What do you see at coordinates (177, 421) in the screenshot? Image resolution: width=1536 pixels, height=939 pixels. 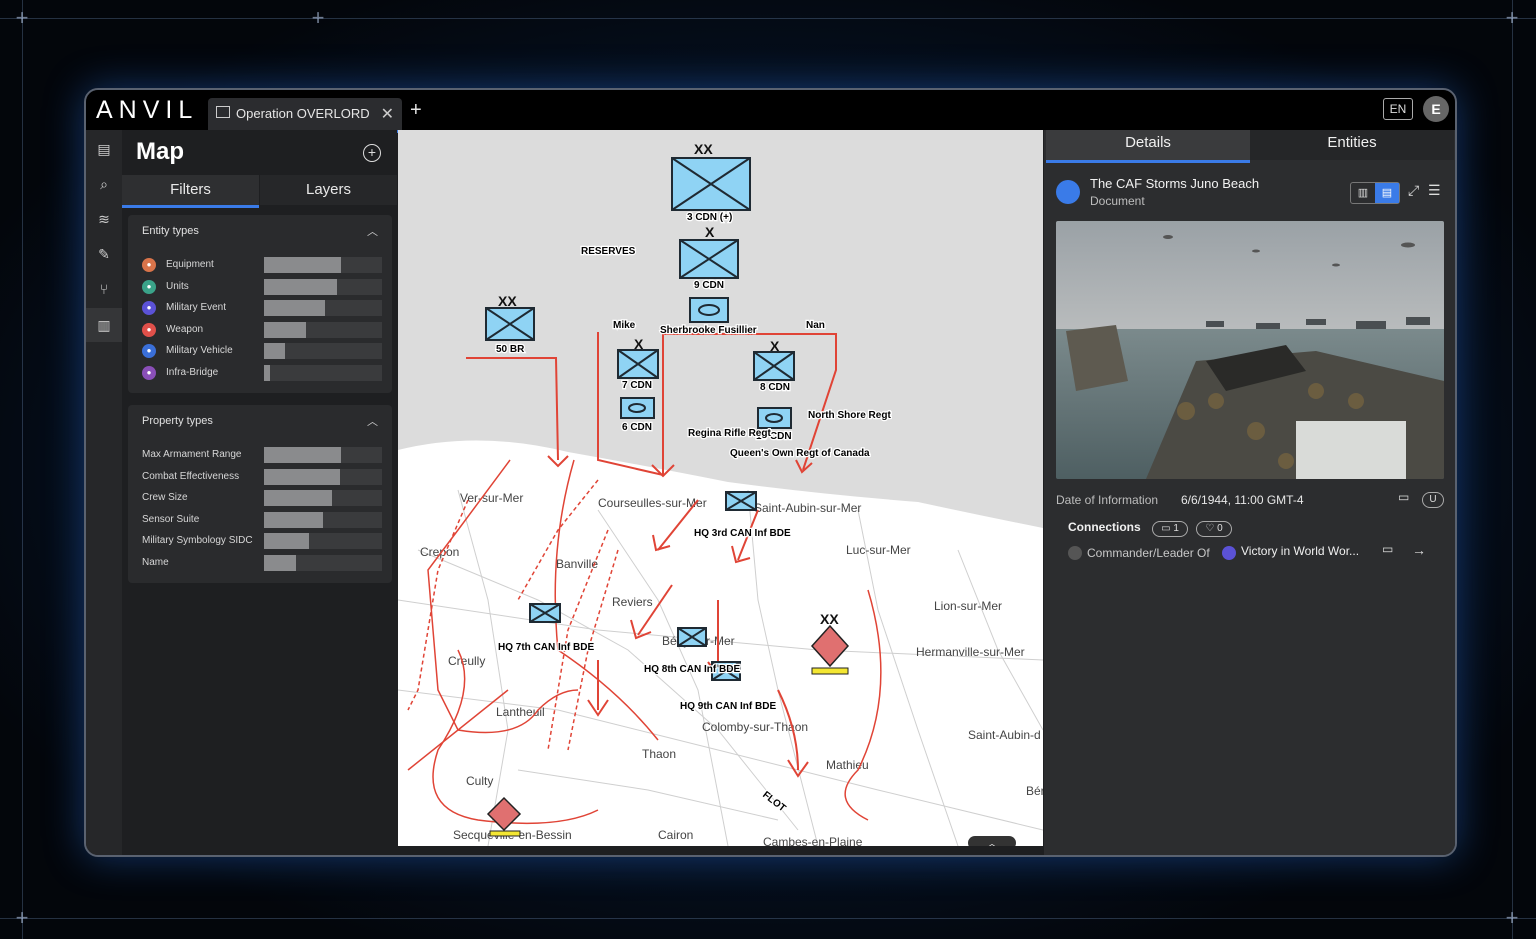 I see `card-title: Property types` at bounding box center [177, 421].